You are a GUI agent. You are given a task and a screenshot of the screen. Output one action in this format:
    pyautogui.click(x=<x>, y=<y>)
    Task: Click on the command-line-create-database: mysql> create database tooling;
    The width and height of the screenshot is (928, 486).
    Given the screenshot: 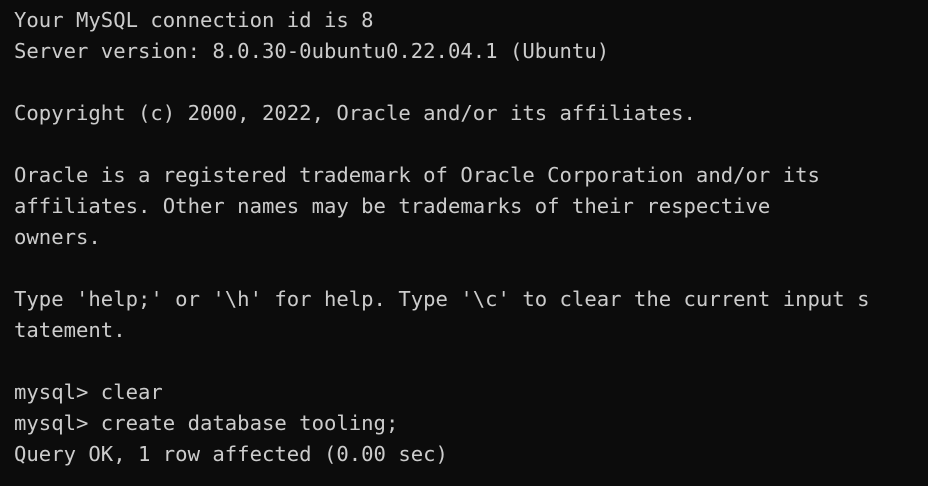 What is the action you would take?
    pyautogui.click(x=206, y=423)
    